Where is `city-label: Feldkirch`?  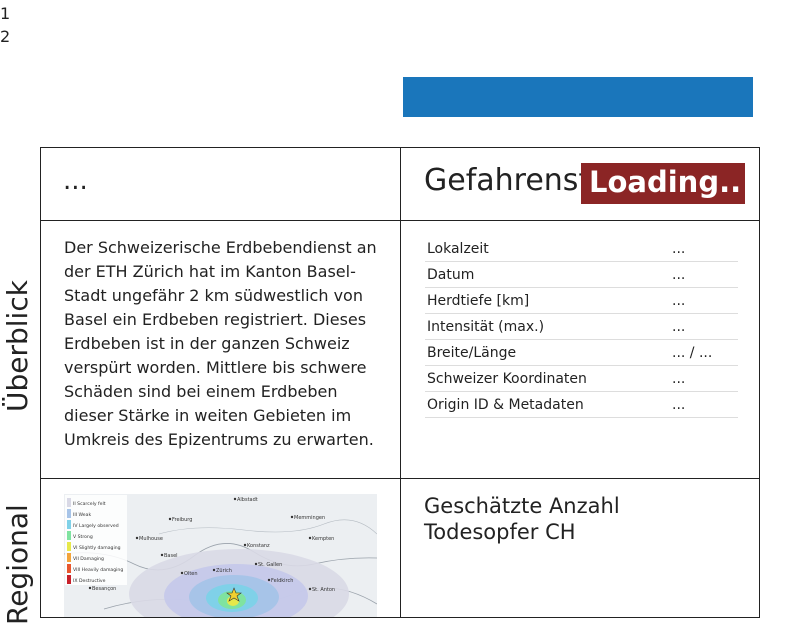 city-label: Feldkirch is located at coordinates (282, 581).